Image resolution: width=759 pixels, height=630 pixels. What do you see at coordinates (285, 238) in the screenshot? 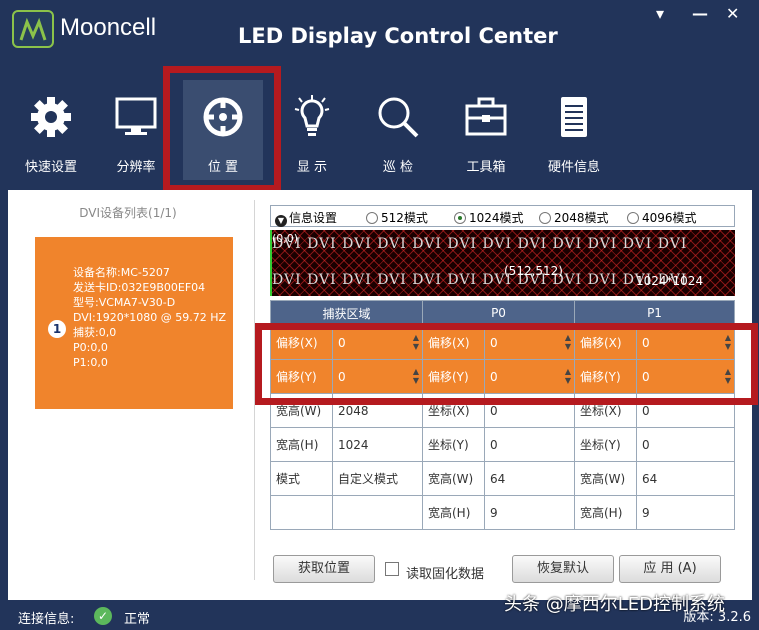
I see `origin-coordinate: (0,0)` at bounding box center [285, 238].